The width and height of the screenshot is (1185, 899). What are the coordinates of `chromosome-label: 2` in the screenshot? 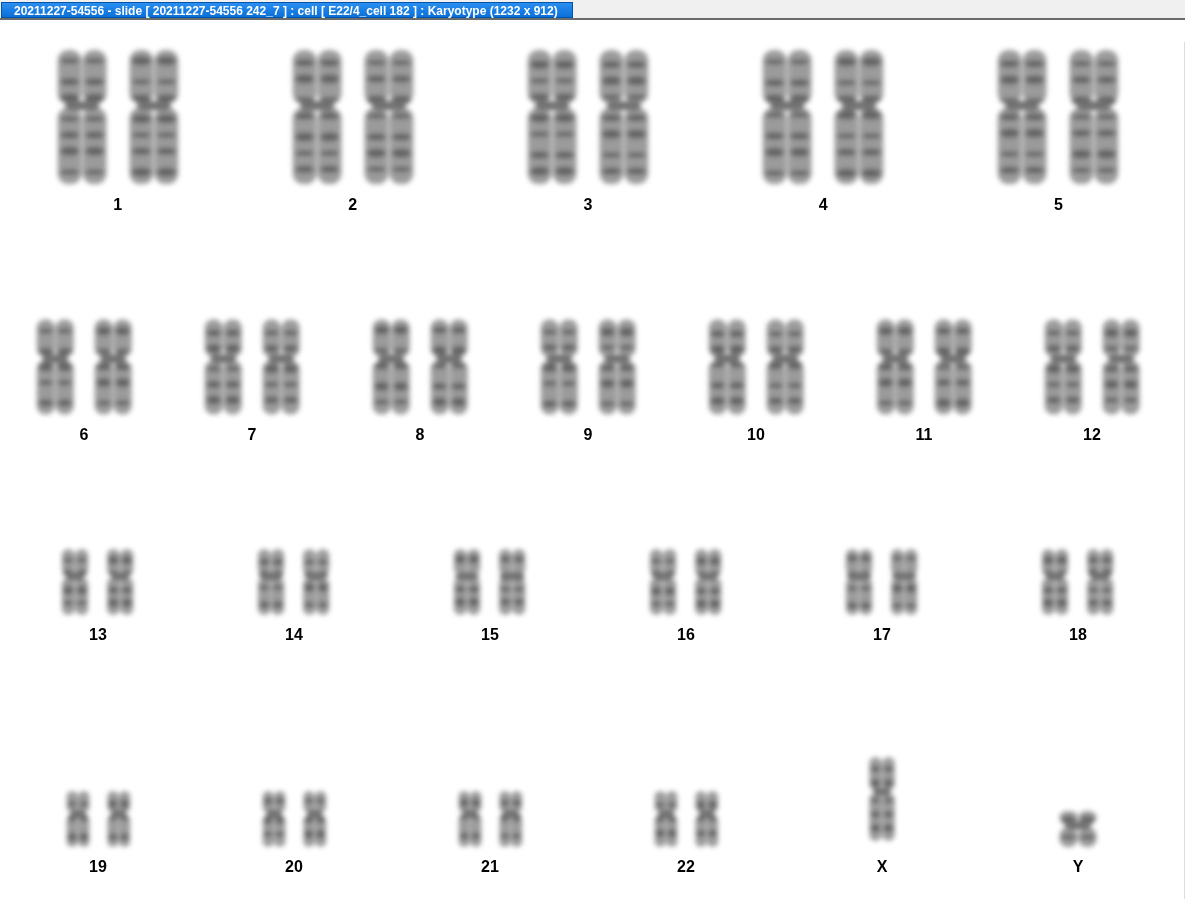 It's located at (353, 205).